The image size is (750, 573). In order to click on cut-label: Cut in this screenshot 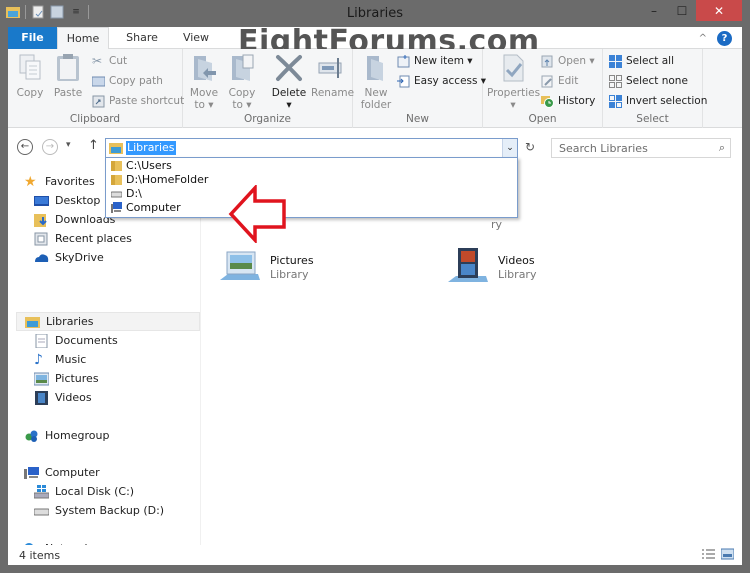, I will do `click(118, 61)`.